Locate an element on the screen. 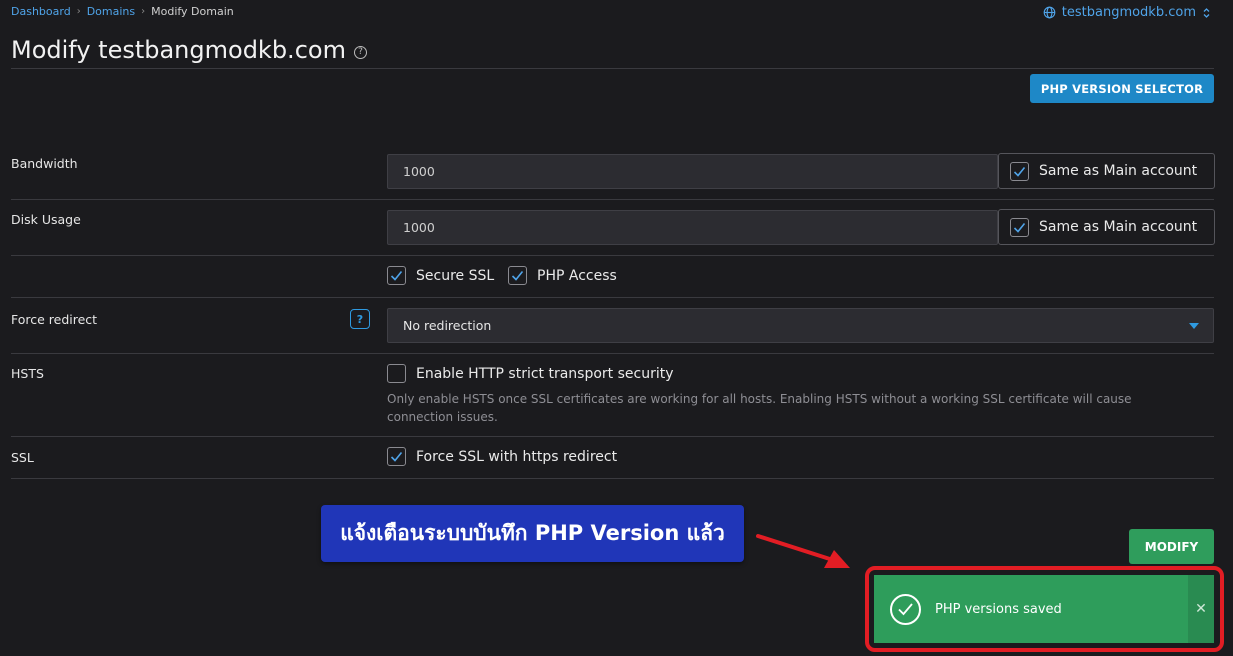 This screenshot has height=656, width=1233. success-toast: PHP versions saved ✕ is located at coordinates (1044, 609).